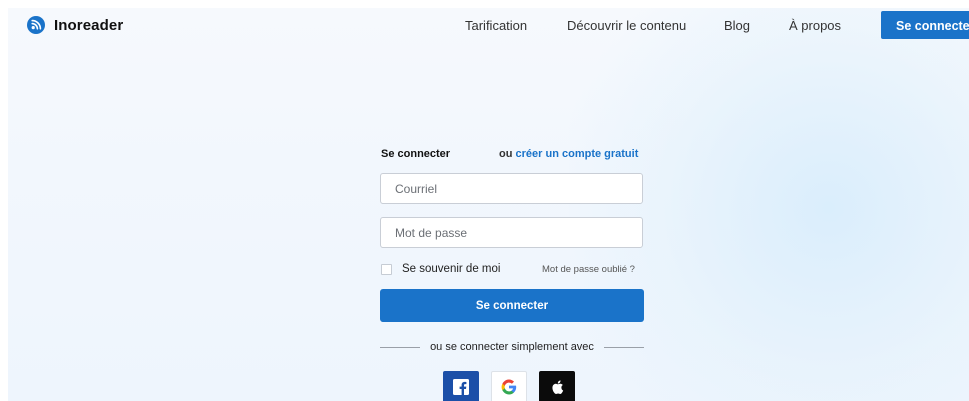  I want to click on facebook-login-button, so click(461, 386).